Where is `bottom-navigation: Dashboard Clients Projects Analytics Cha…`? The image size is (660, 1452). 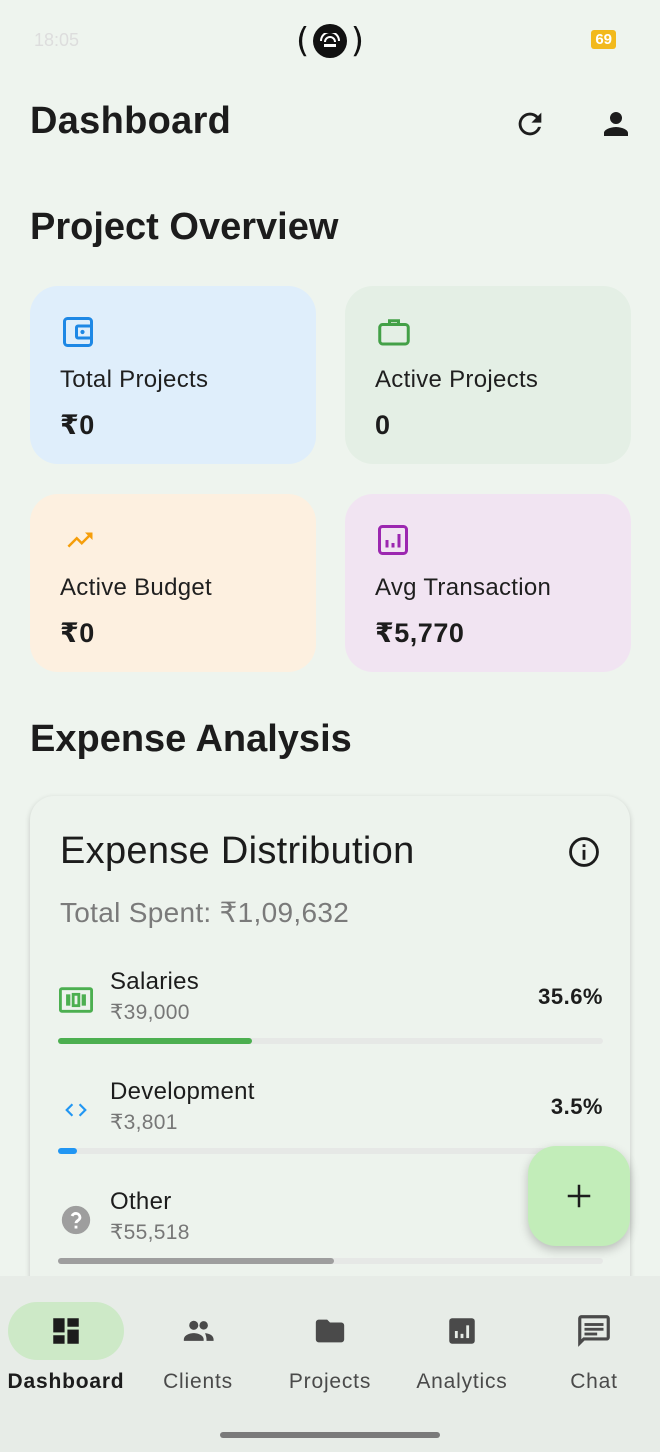 bottom-navigation: Dashboard Clients Projects Analytics Cha… is located at coordinates (330, 1364).